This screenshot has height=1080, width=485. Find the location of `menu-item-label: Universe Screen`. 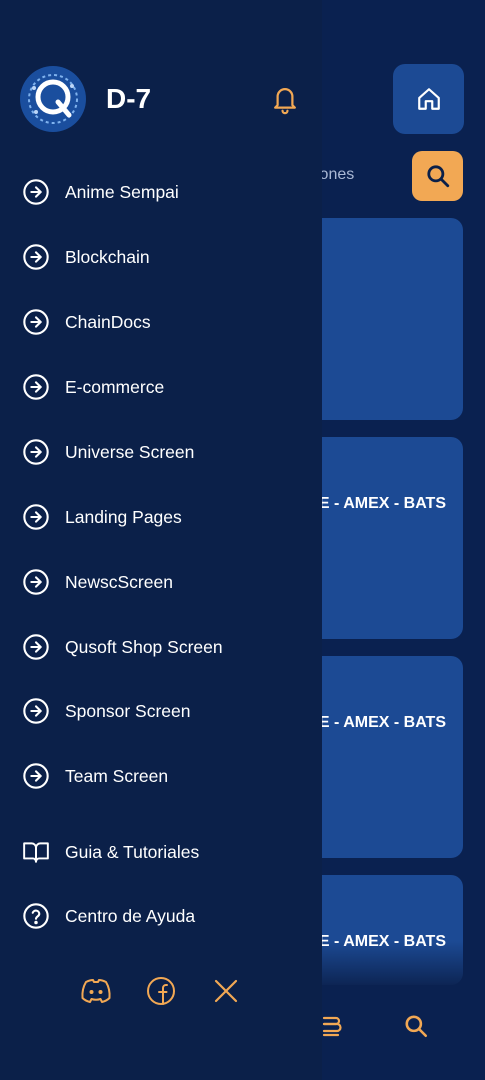

menu-item-label: Universe Screen is located at coordinates (130, 451).